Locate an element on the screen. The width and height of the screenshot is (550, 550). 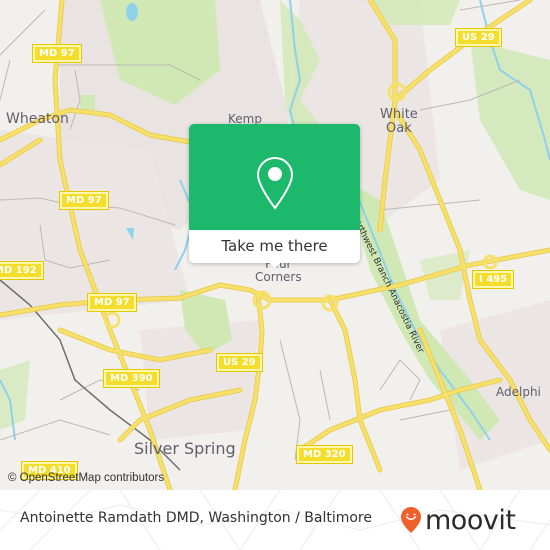
road-shield-md97-low: MD 97 is located at coordinates (112, 302).